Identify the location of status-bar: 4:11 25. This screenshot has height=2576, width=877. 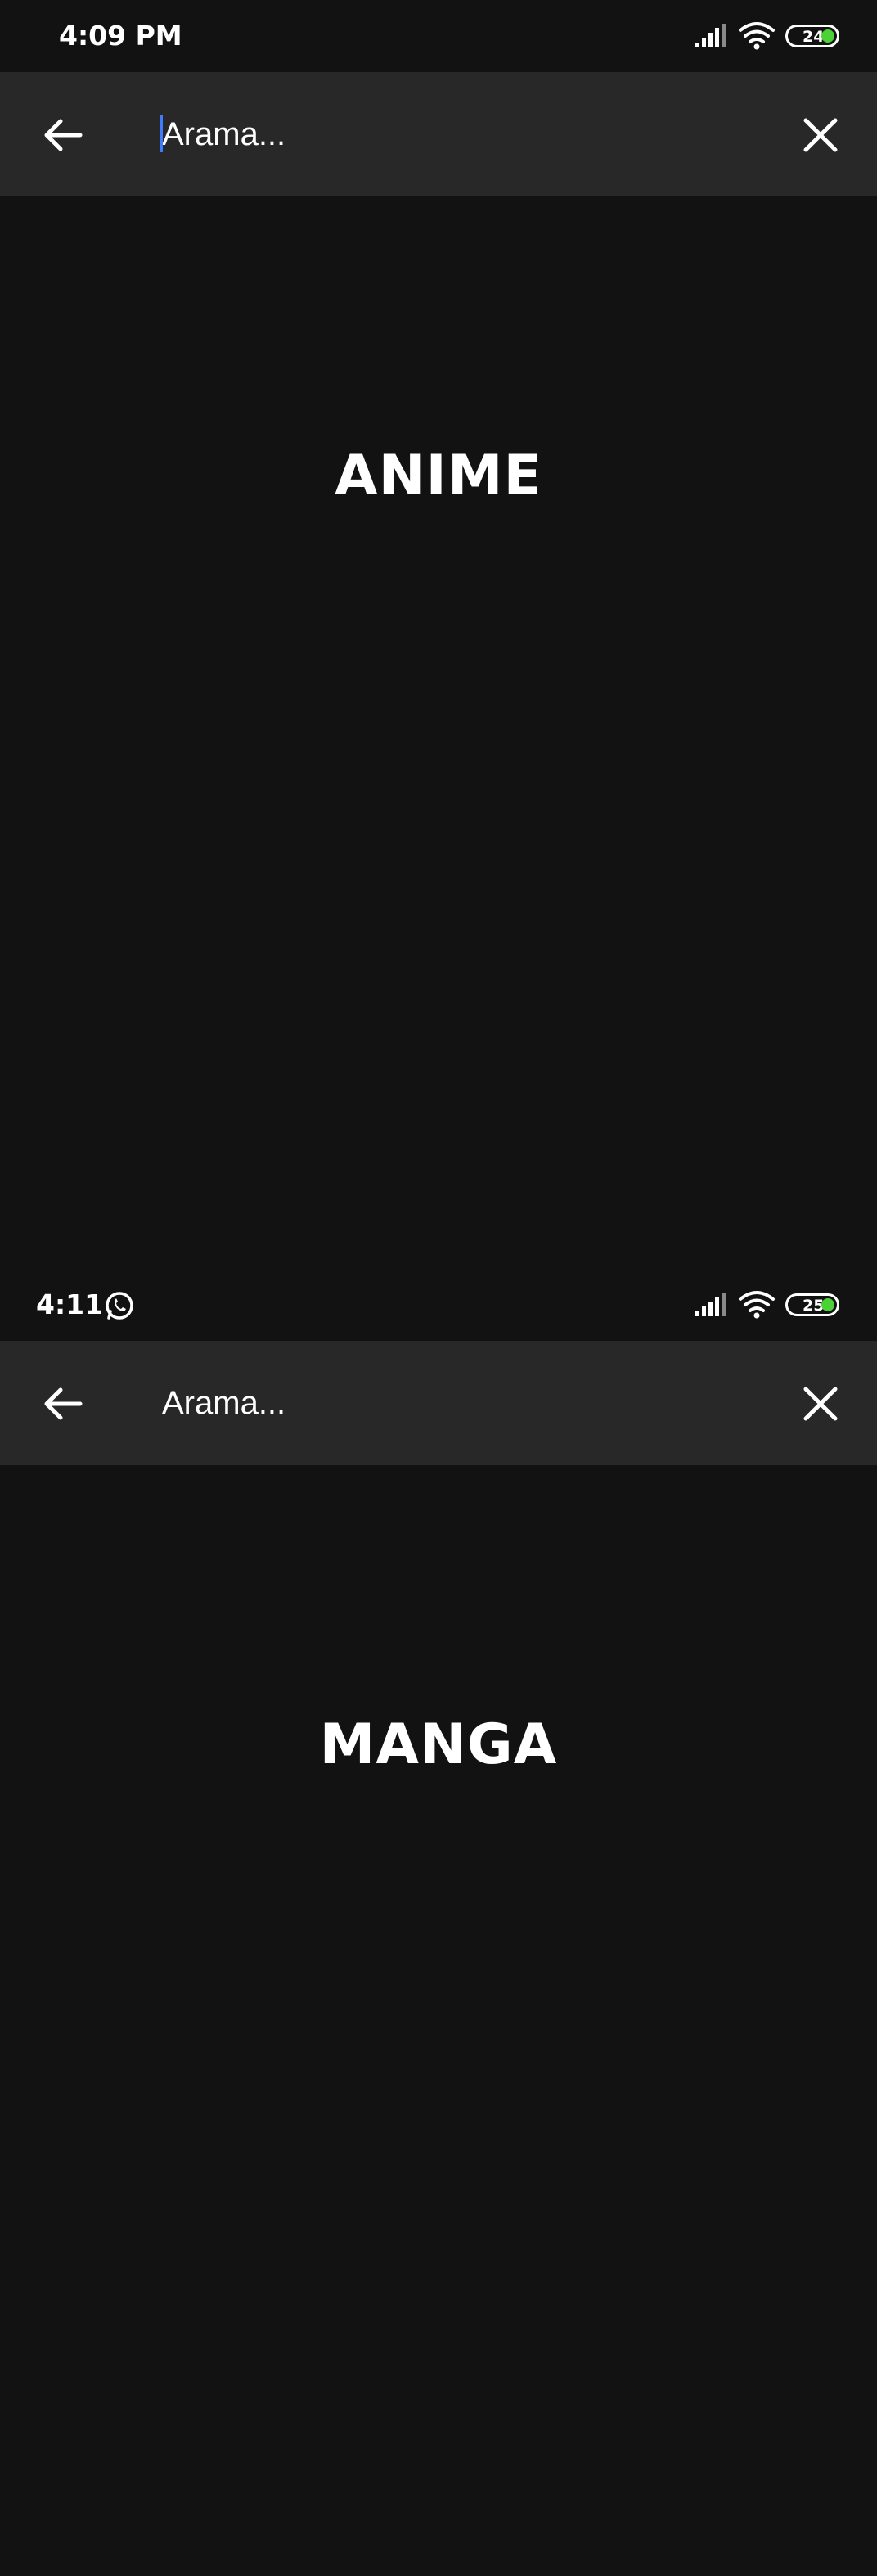
(438, 1305).